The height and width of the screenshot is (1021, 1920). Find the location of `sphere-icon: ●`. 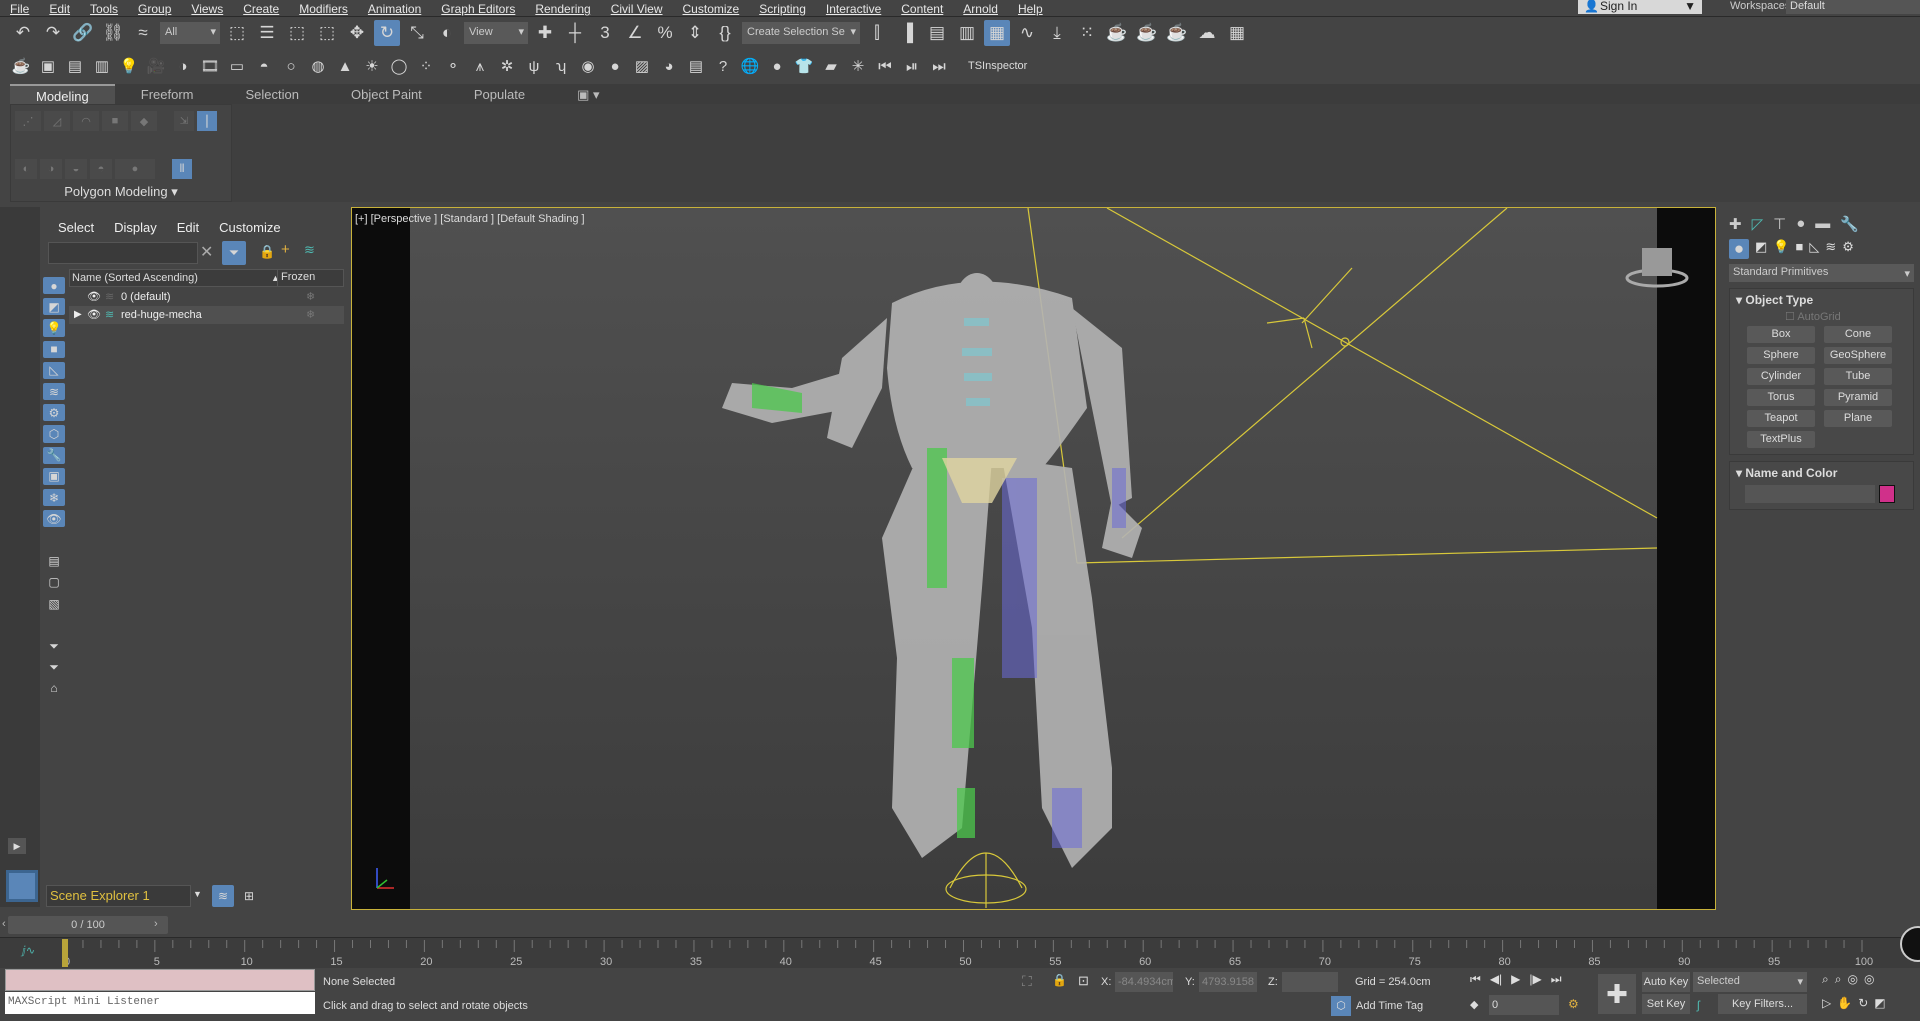

sphere-icon: ● is located at coordinates (615, 66).